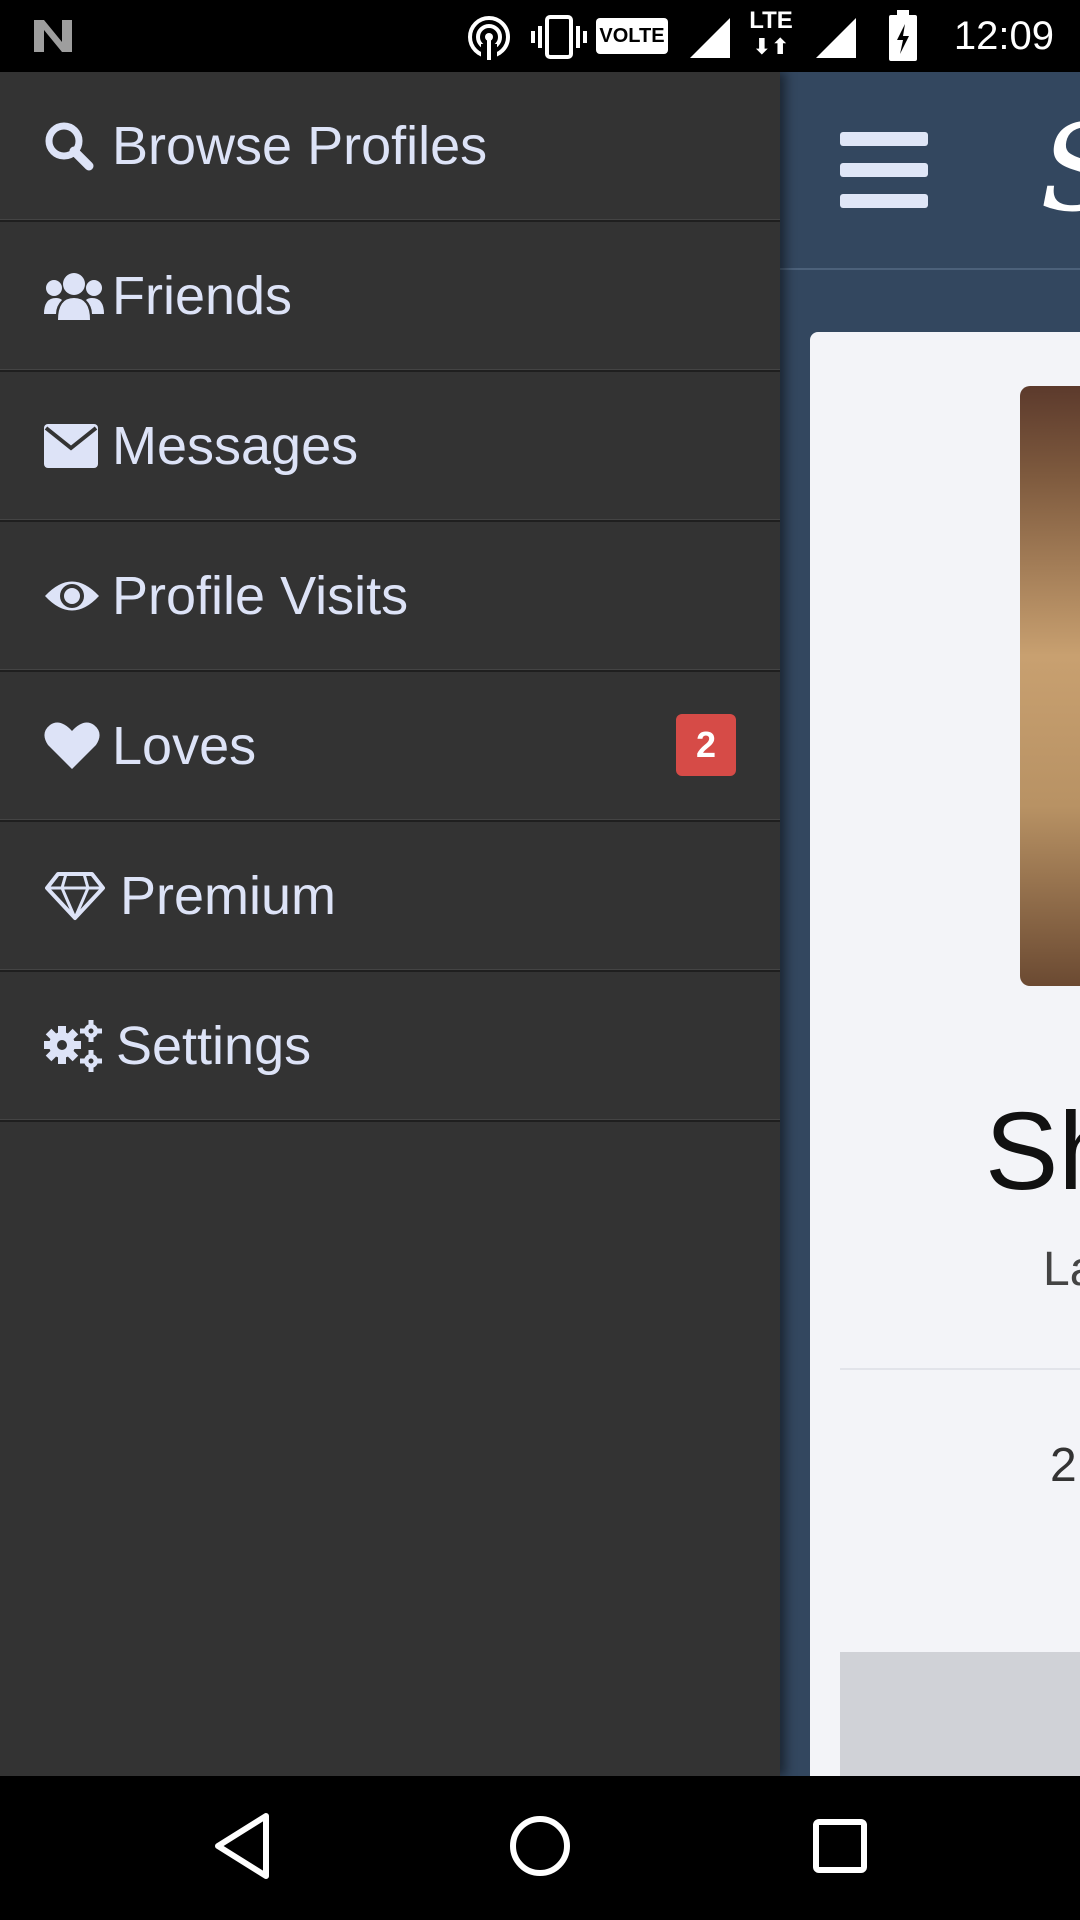 The width and height of the screenshot is (1080, 1920). Describe the element at coordinates (184, 746) in the screenshot. I see `menu-item-label: Loves` at that location.